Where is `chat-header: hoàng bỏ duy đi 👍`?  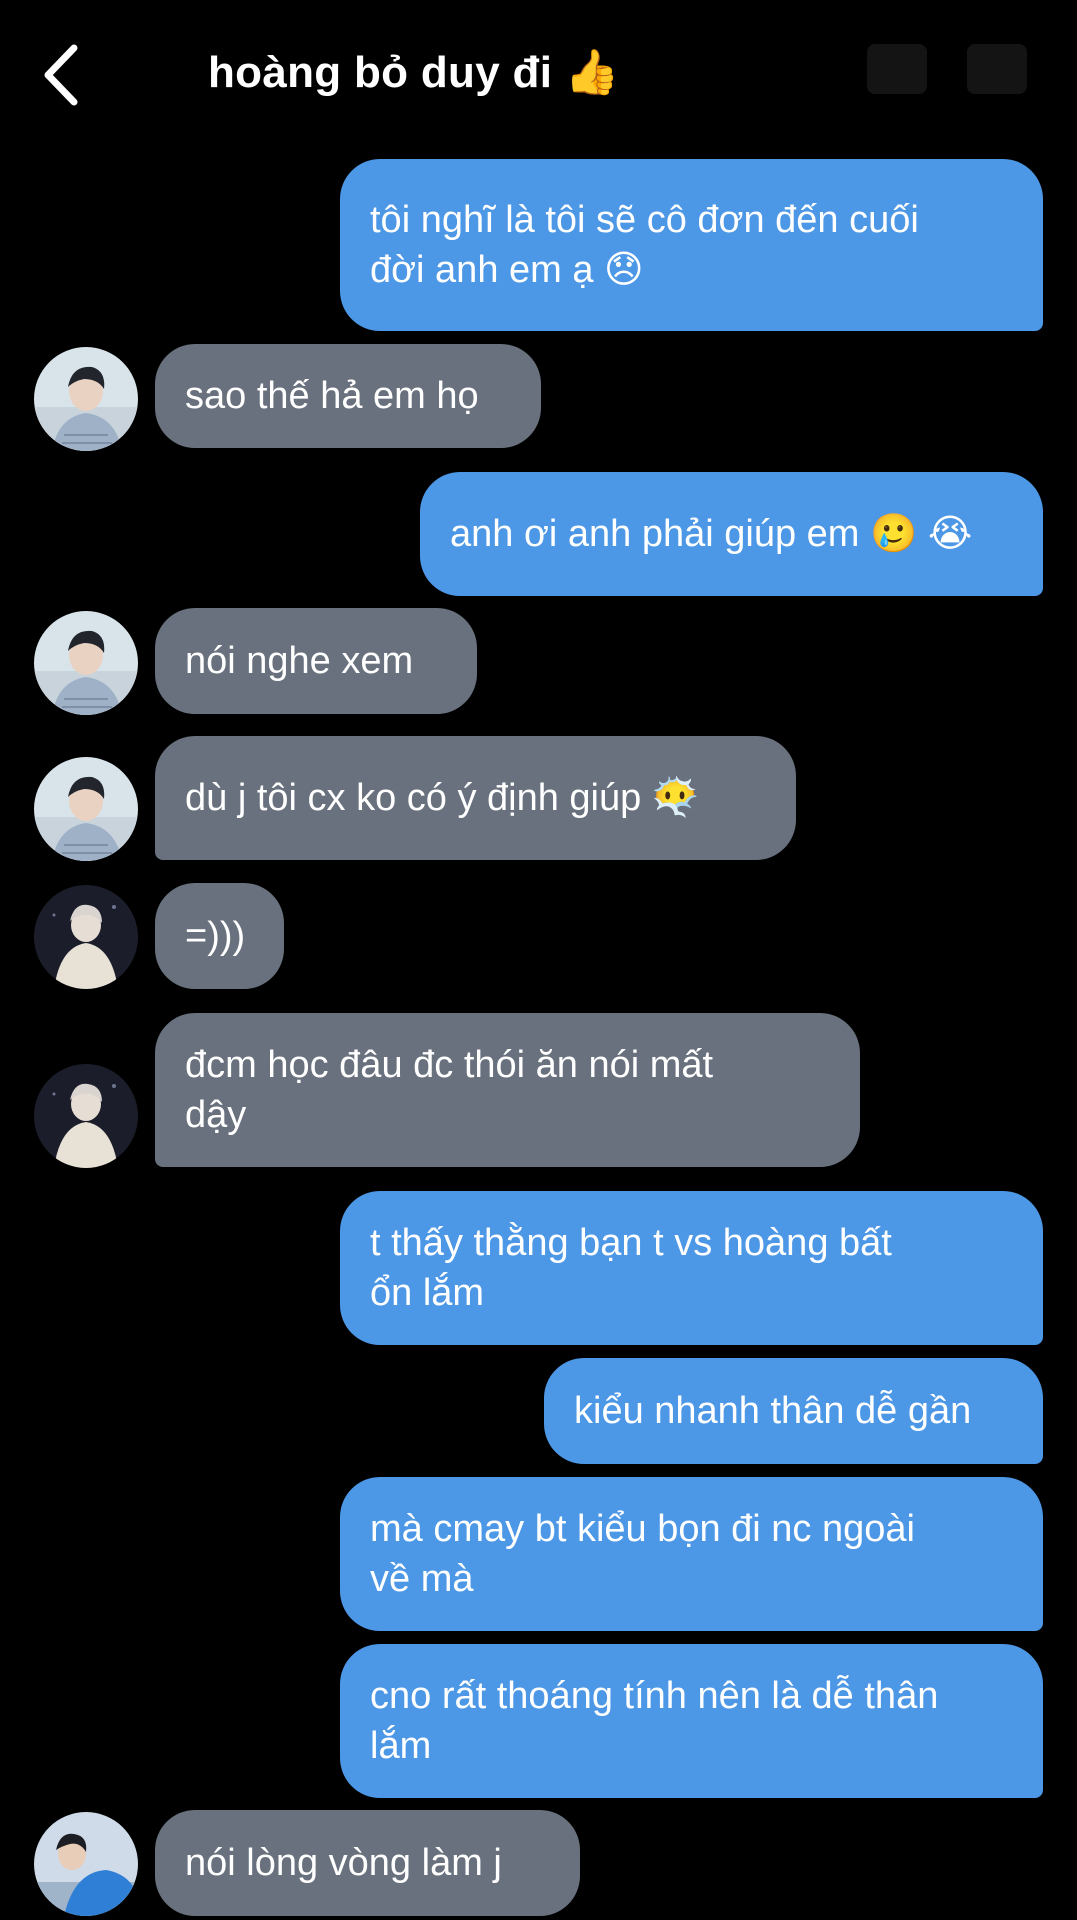 chat-header: hoàng bỏ duy đi 👍 is located at coordinates (538, 75).